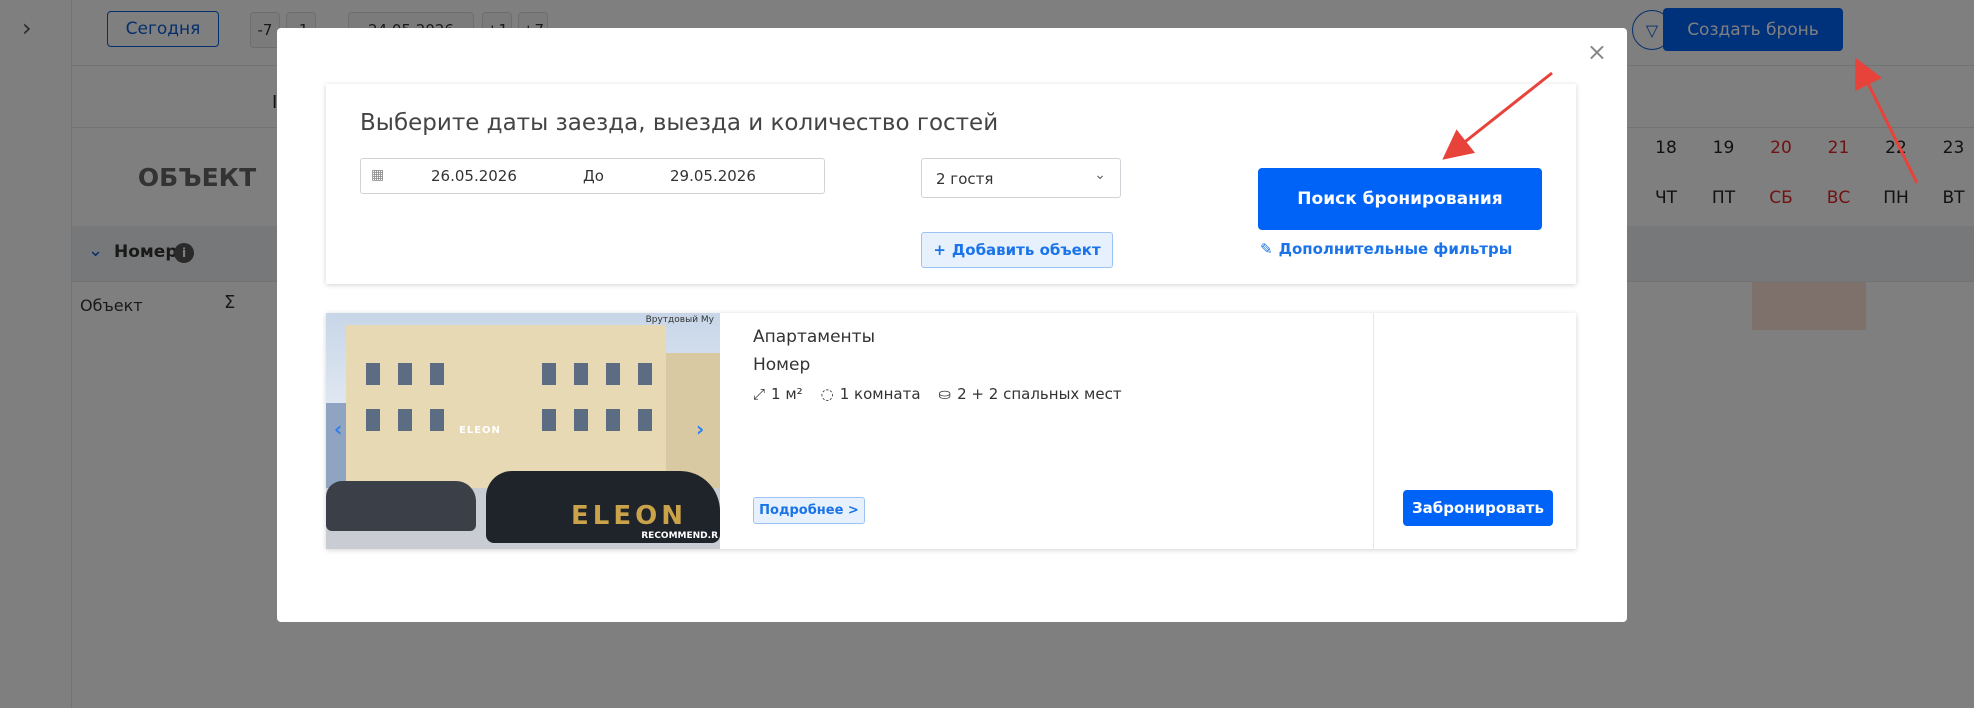 Image resolution: width=1974 pixels, height=708 pixels. What do you see at coordinates (880, 394) in the screenshot?
I see `rooms-value: 1 комната` at bounding box center [880, 394].